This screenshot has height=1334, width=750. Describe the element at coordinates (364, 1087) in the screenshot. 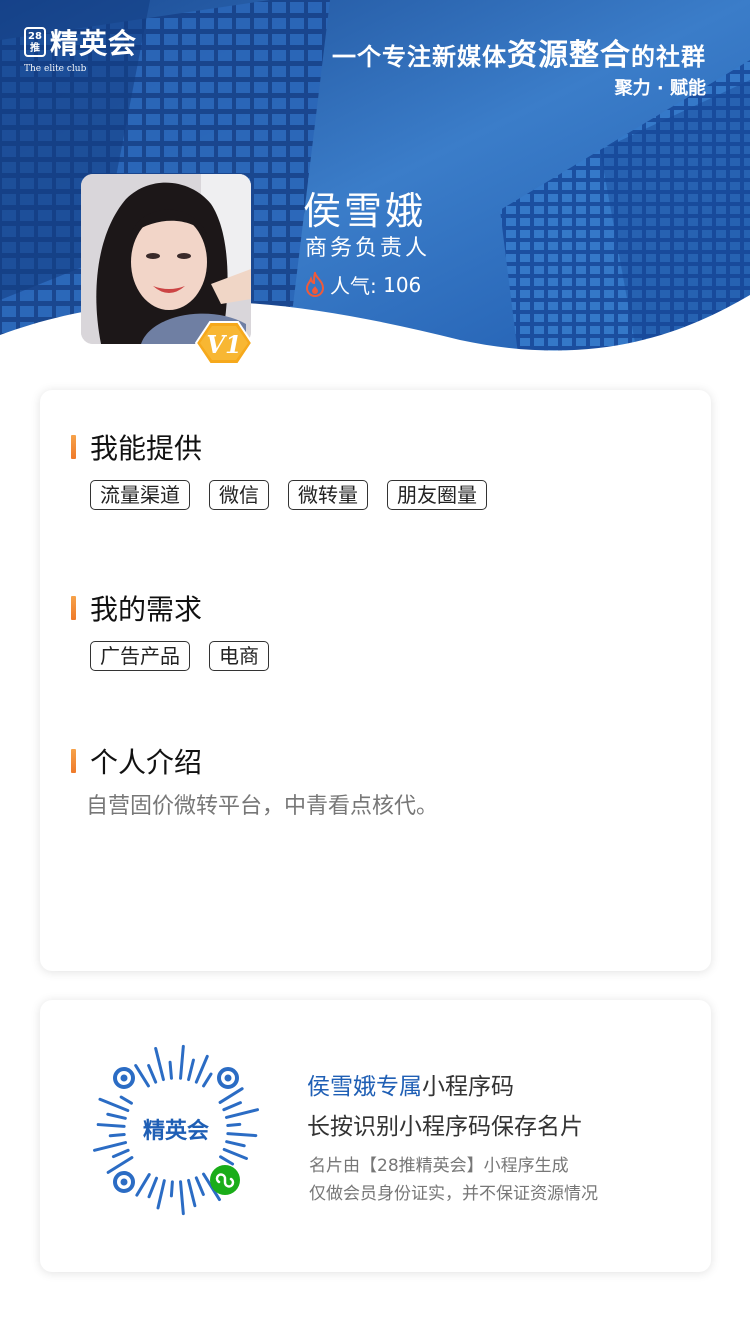

I see `qr-owner-name: 侯雪娥专属` at that location.